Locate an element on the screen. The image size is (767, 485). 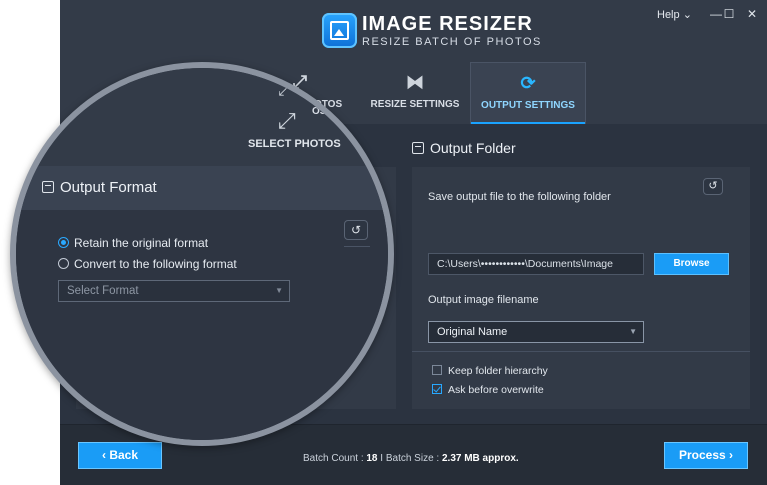
retain-format-radio: Retain the original format is located at coordinates (133, 243).